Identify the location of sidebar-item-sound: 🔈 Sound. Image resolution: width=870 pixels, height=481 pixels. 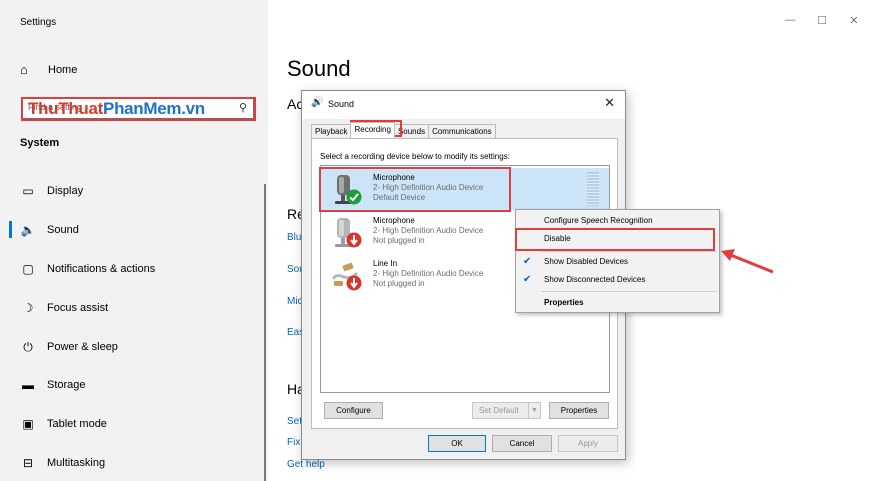
(49, 230).